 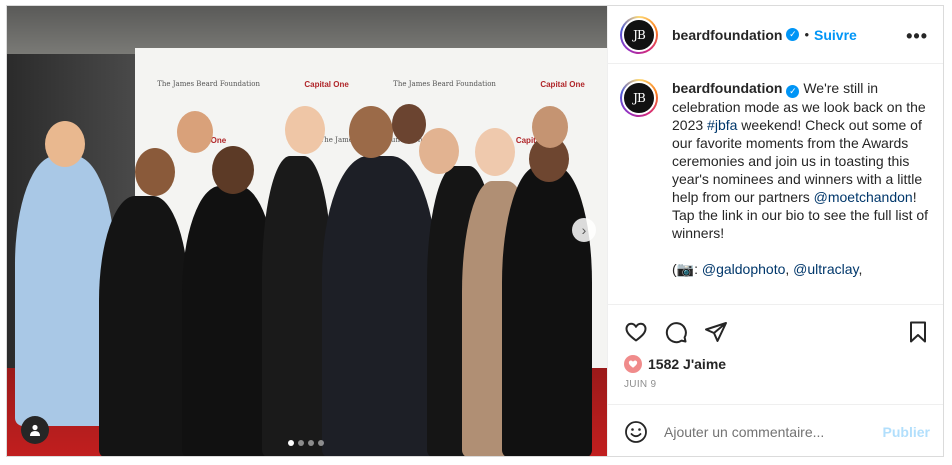 I want to click on carousel-indicator, so click(x=306, y=443).